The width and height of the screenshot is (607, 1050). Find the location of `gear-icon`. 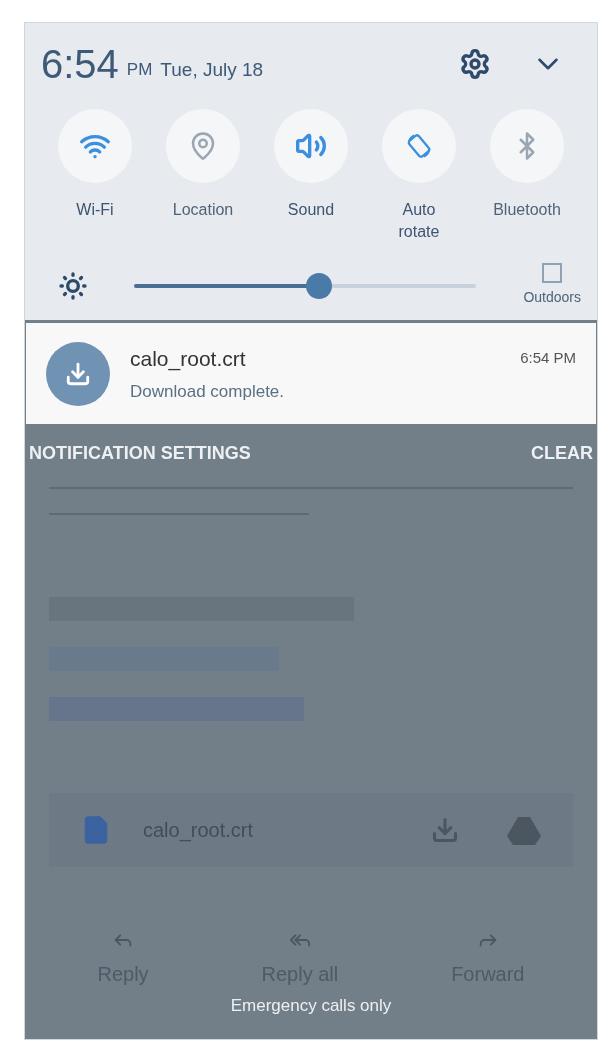

gear-icon is located at coordinates (475, 64).